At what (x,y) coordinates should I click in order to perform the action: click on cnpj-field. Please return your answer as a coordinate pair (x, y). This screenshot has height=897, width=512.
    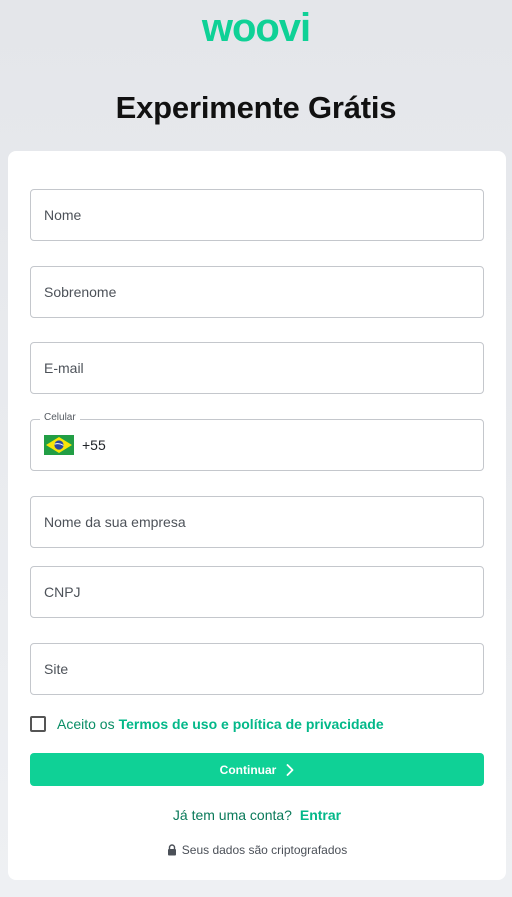
    Looking at the image, I should click on (257, 592).